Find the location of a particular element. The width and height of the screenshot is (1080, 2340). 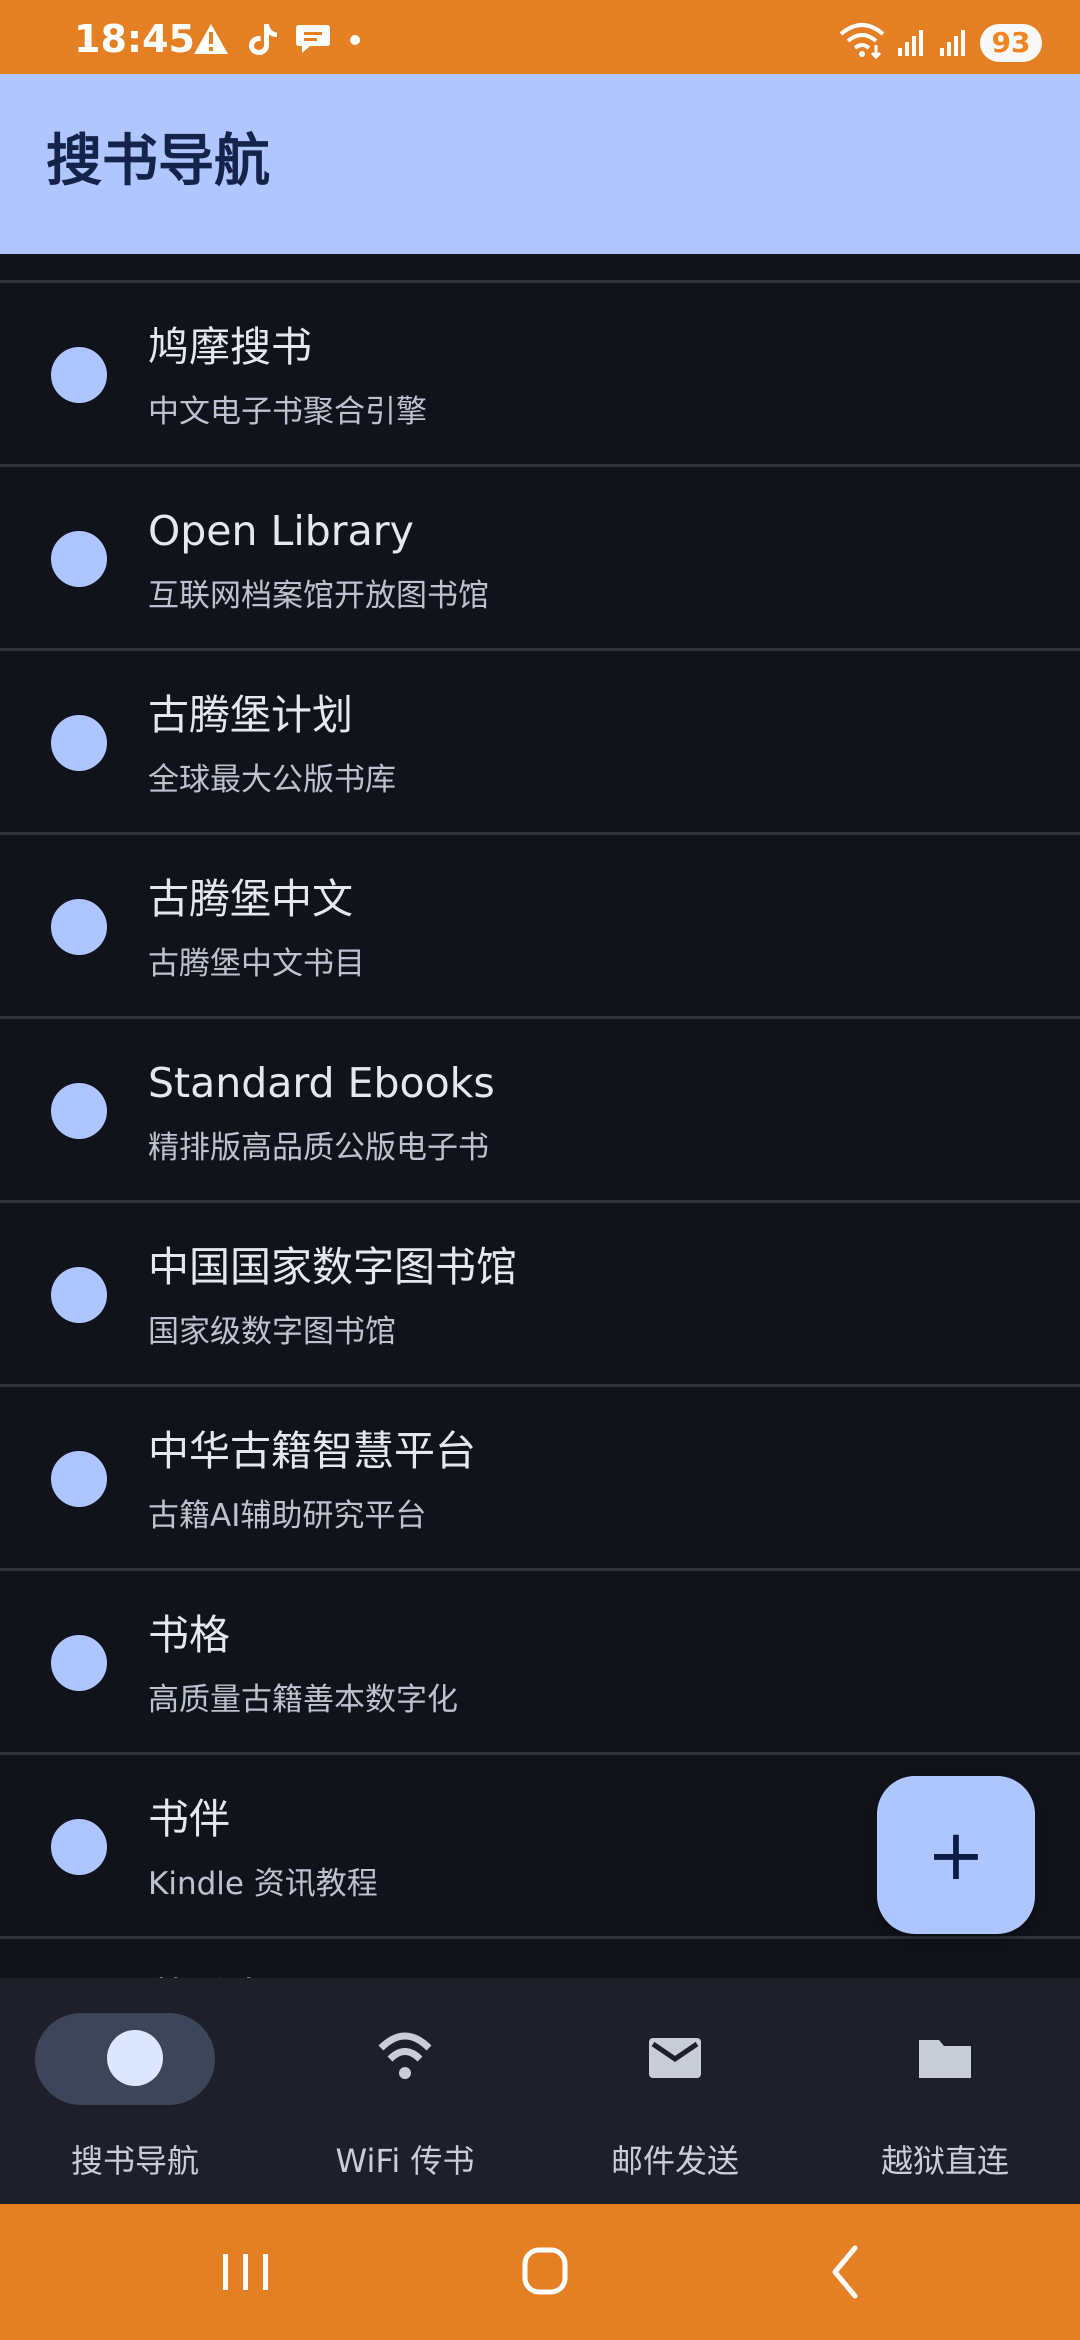

list-item-title: 书伴 is located at coordinates (189, 1819).